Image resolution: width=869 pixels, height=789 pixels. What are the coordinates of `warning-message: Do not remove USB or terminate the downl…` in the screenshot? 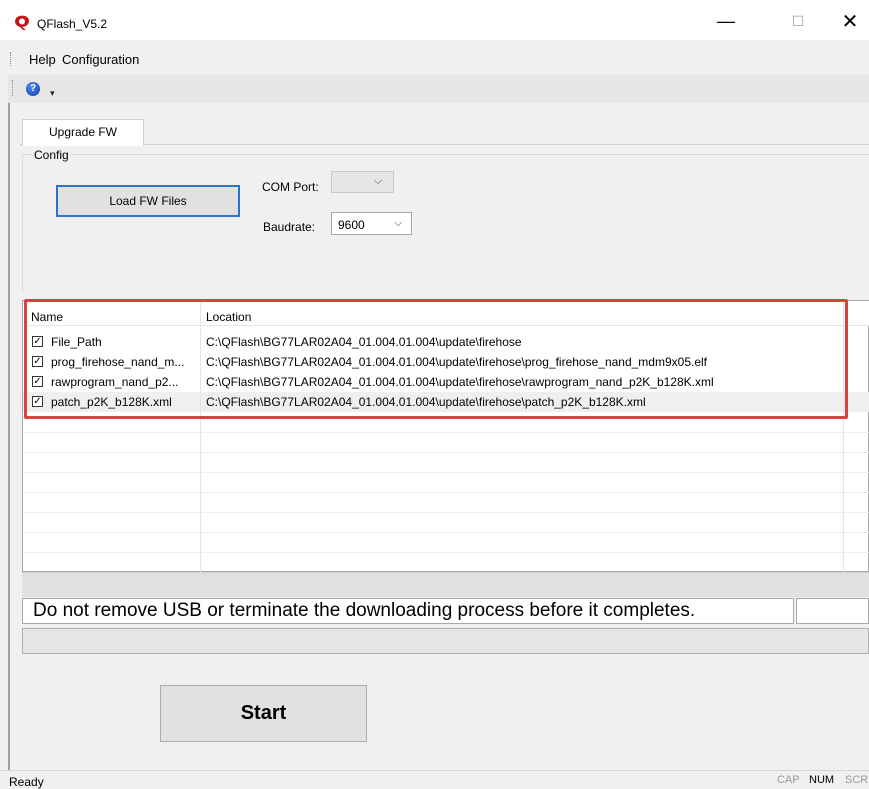 It's located at (408, 611).